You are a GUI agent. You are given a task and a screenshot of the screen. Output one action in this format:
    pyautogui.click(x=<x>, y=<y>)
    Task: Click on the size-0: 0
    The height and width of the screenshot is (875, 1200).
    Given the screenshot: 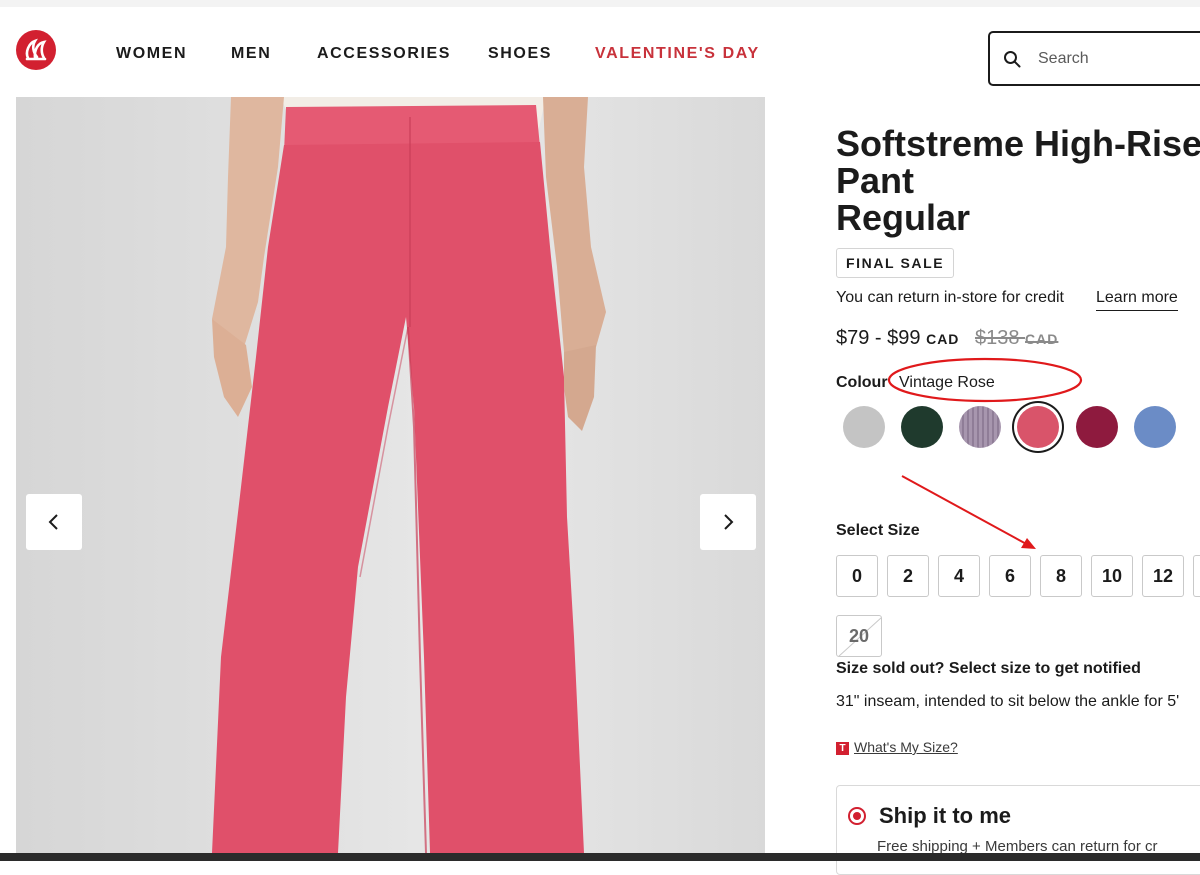 What is the action you would take?
    pyautogui.click(x=857, y=576)
    